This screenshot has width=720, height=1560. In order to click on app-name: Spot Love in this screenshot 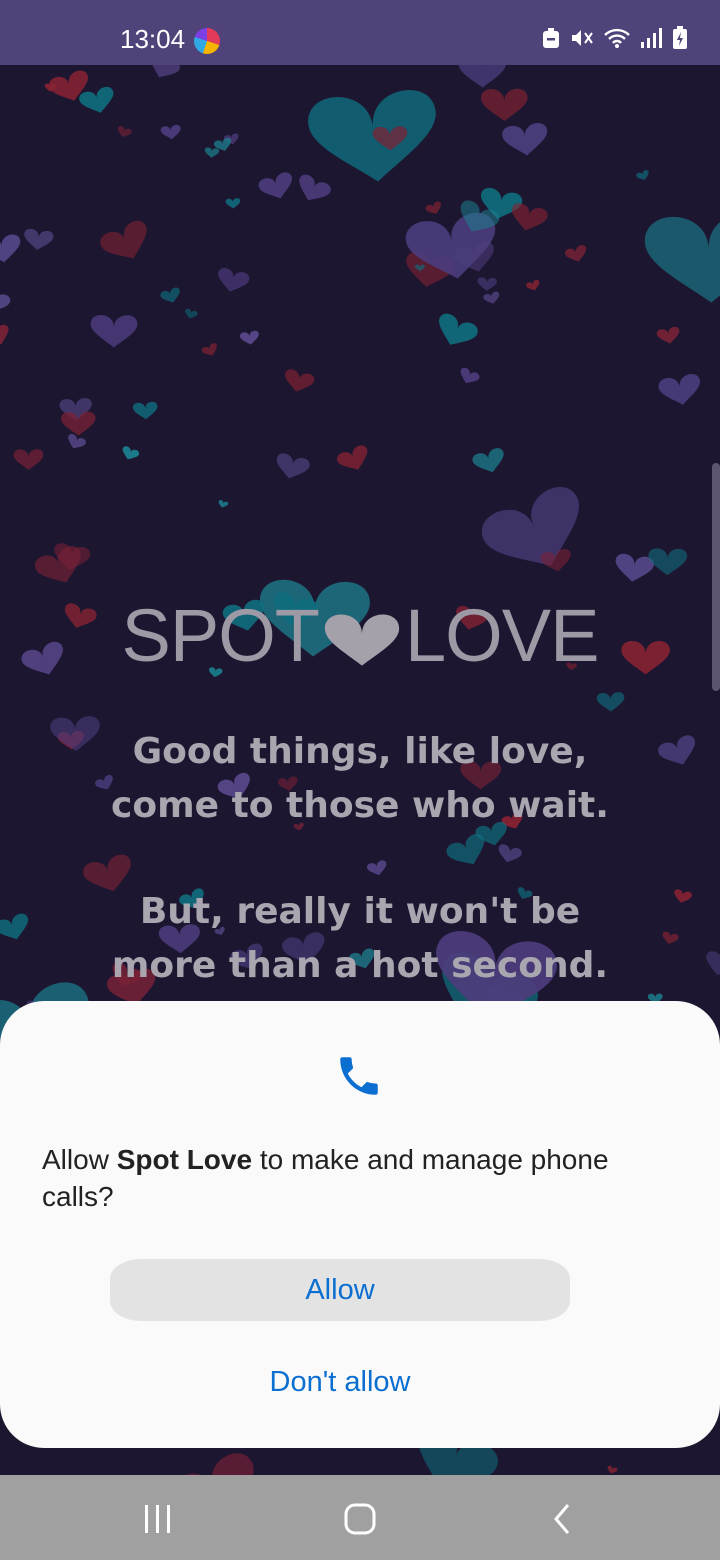, I will do `click(184, 1159)`.